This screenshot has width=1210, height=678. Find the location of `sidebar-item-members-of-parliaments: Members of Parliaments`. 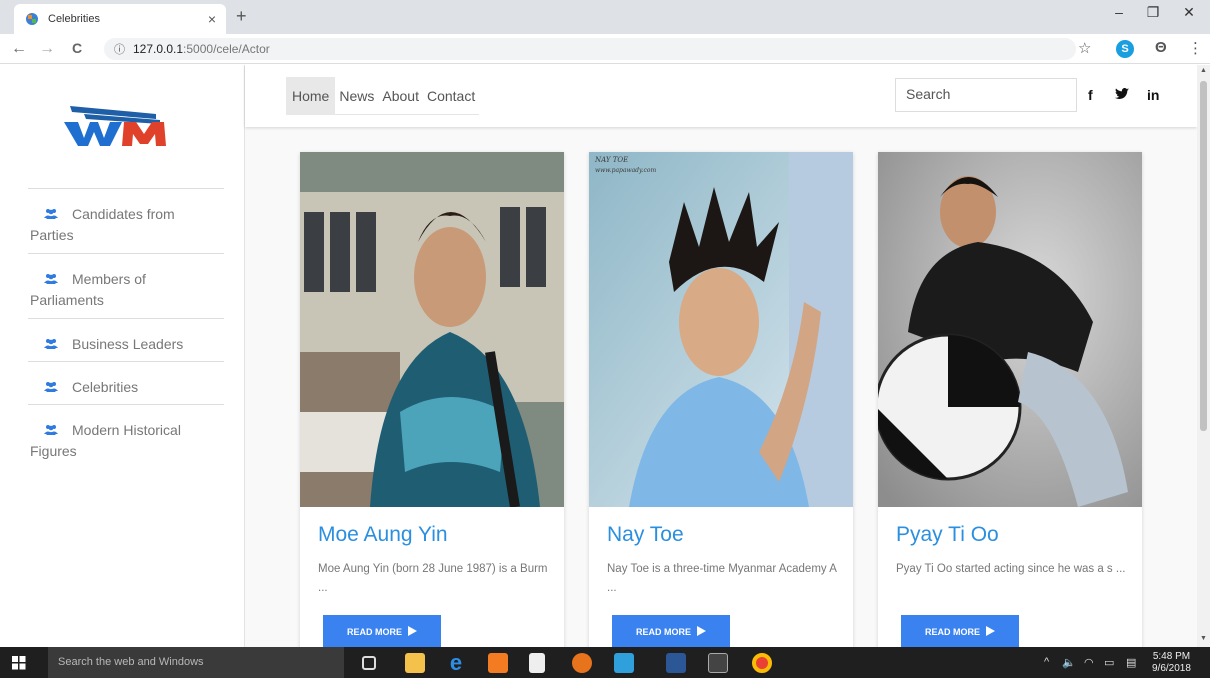

sidebar-item-members-of-parliaments: Members of Parliaments is located at coordinates (126, 285).